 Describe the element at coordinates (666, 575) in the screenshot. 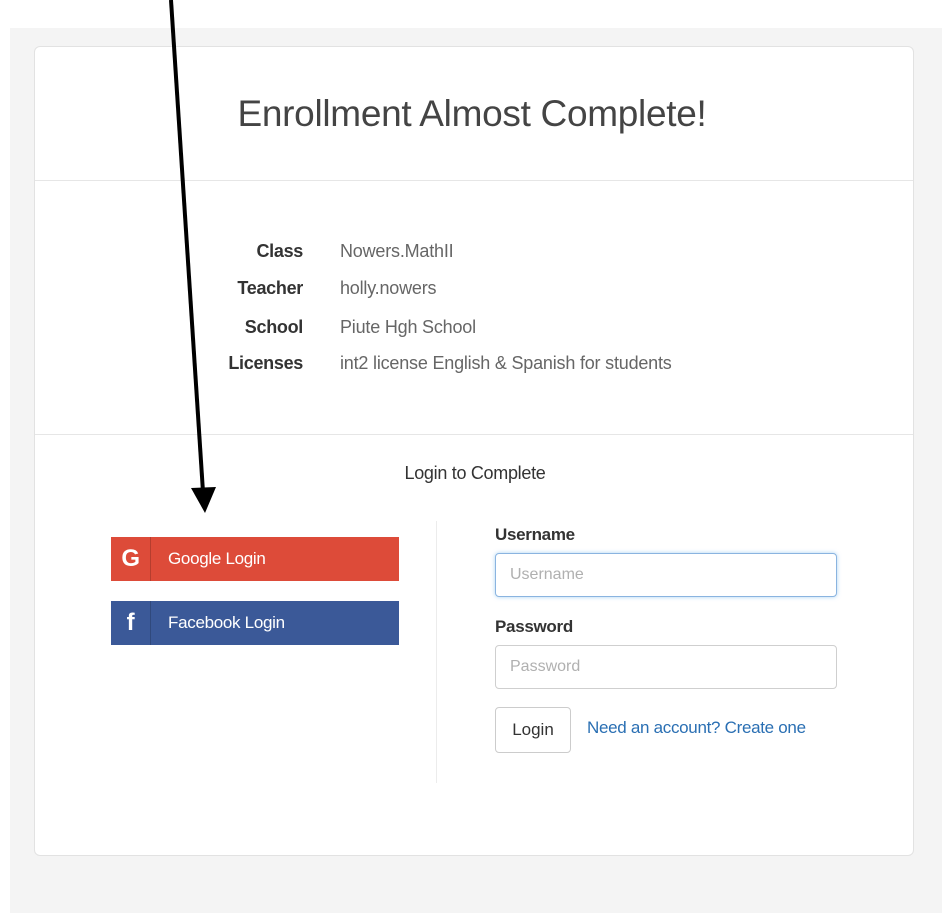

I see `username-input` at that location.